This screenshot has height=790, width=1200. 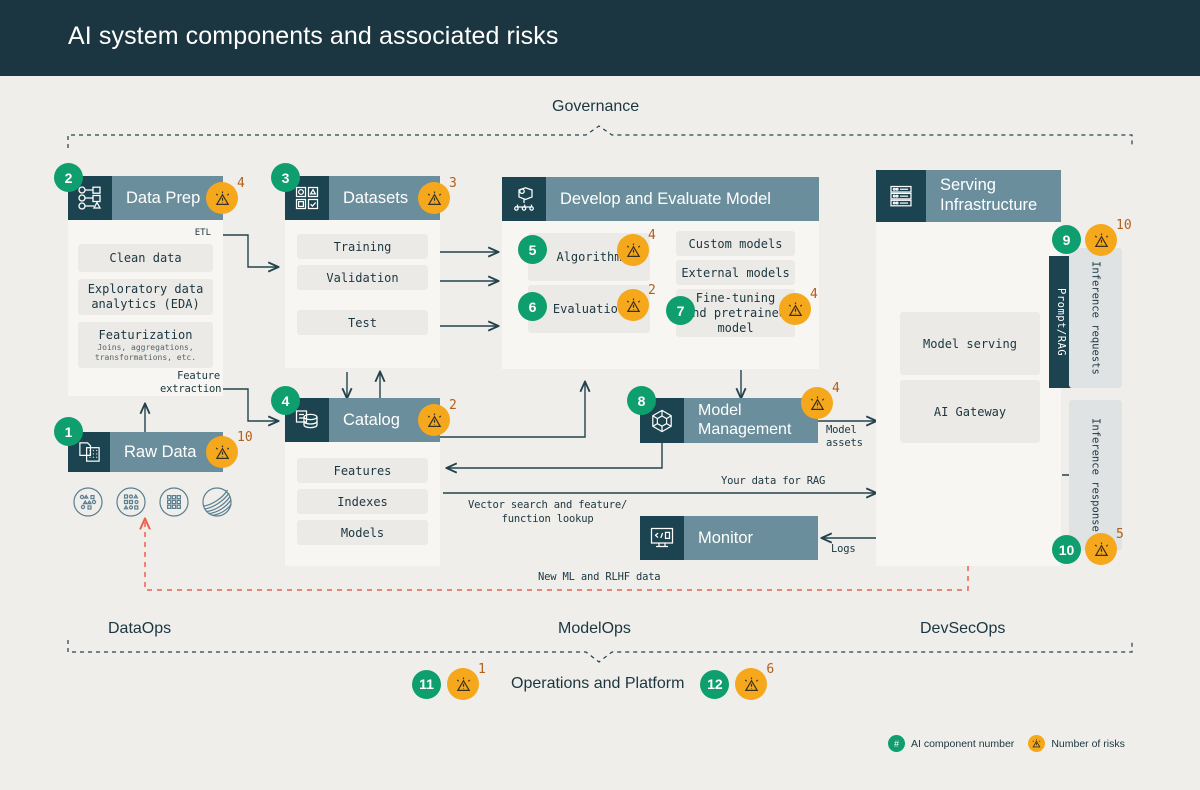 I want to click on legend-component-text: AI component number, so click(x=963, y=743).